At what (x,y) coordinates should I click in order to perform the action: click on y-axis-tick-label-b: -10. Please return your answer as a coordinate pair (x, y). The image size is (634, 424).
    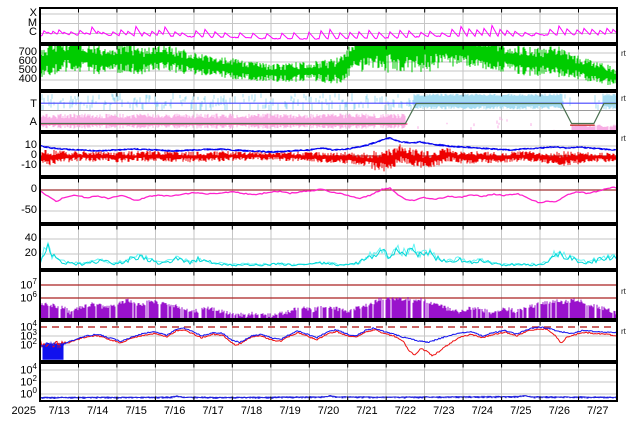
    Looking at the image, I should click on (29, 165).